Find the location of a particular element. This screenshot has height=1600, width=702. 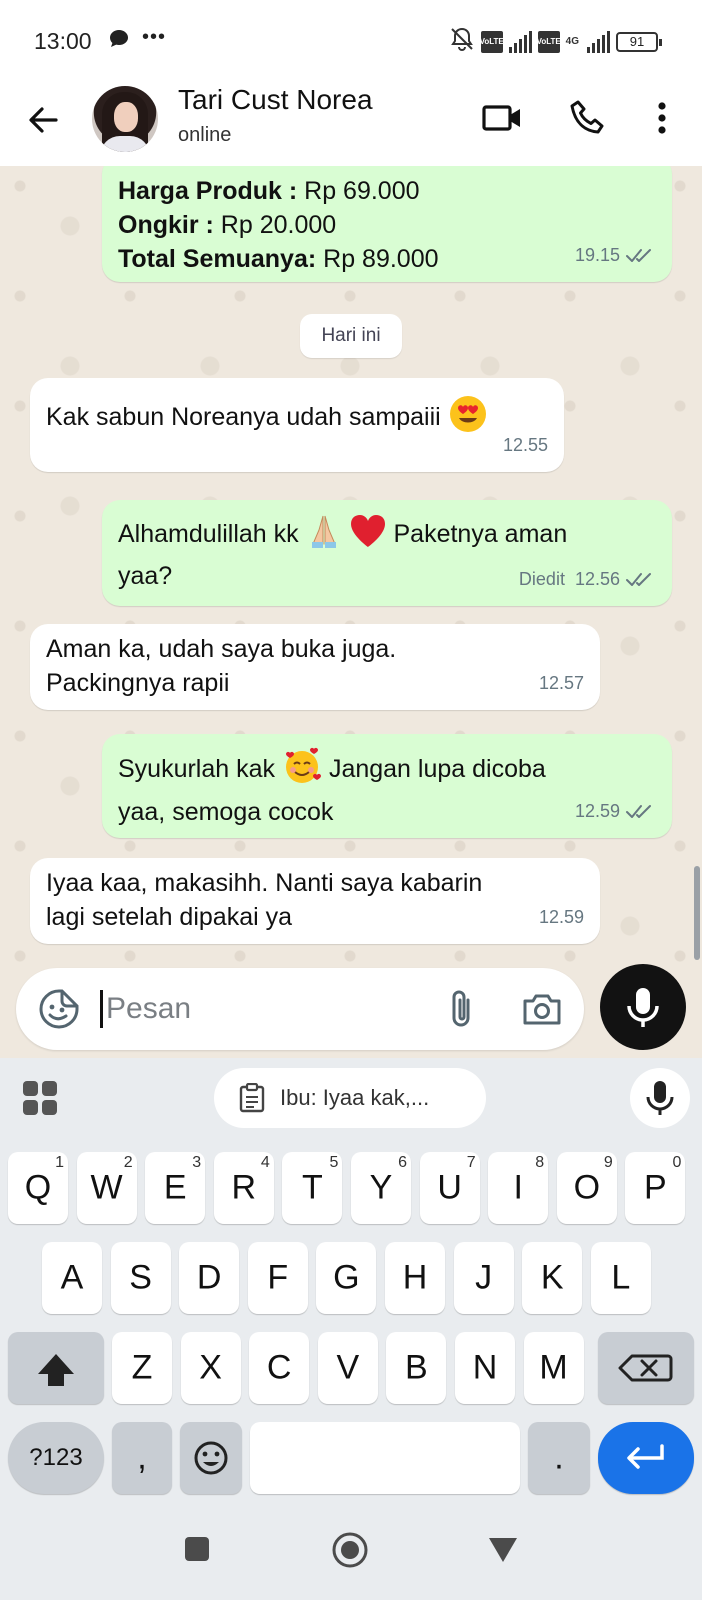

key-label: Z is located at coordinates (142, 1367).